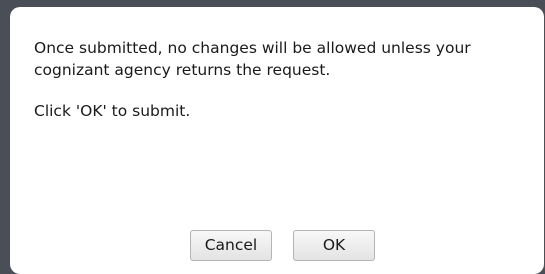  What do you see at coordinates (231, 245) in the screenshot?
I see `cancel-button: Cancel` at bounding box center [231, 245].